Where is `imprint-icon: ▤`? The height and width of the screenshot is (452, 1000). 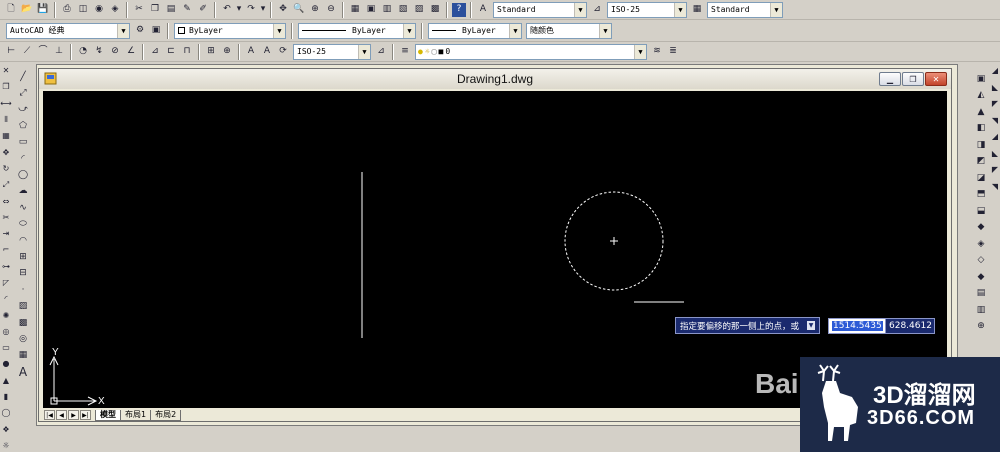
imprint-icon: ▤ is located at coordinates (981, 294).